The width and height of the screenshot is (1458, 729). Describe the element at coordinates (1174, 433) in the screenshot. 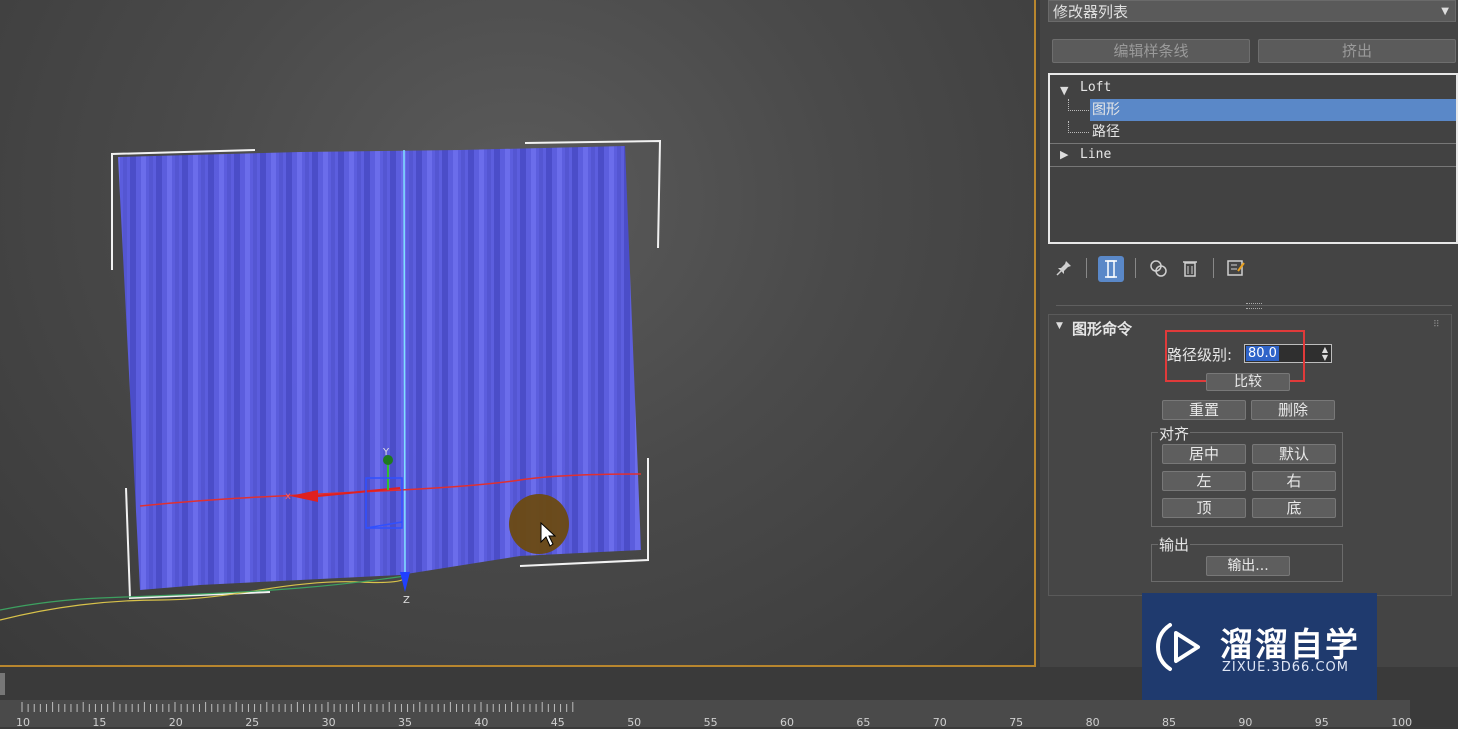

I see `align-group-label: 对齐` at that location.